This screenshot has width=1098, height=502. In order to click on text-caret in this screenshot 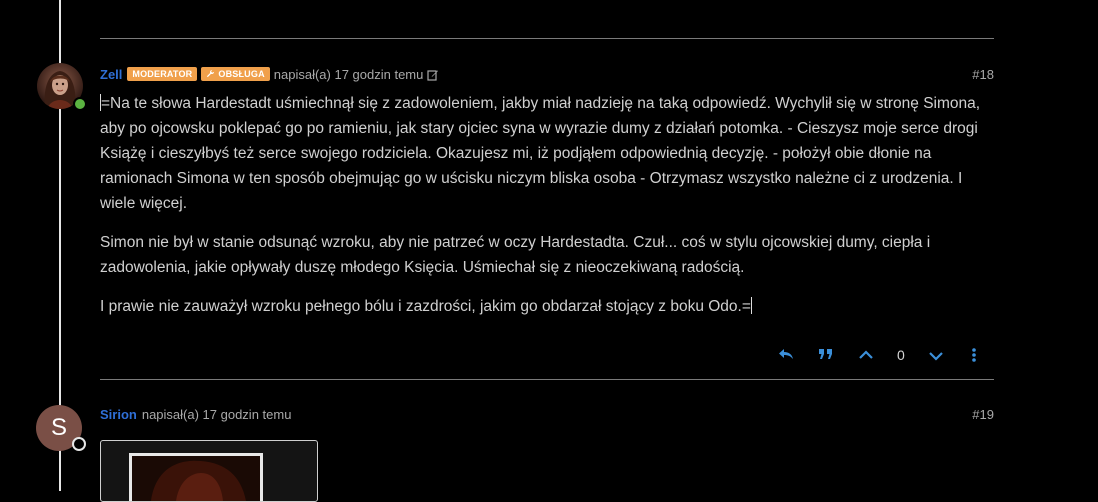, I will do `click(751, 305)`.